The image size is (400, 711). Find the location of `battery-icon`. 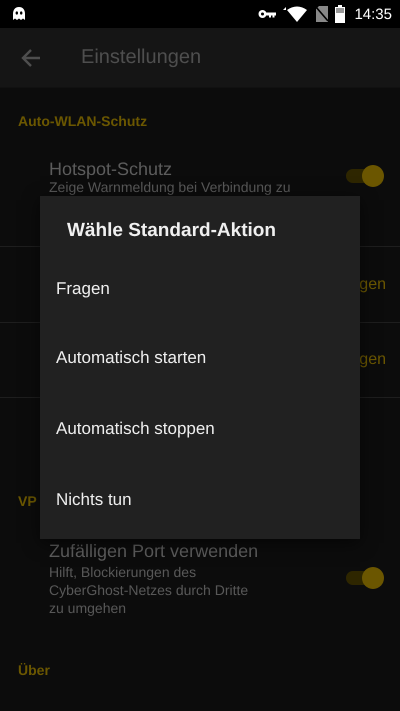

battery-icon is located at coordinates (340, 14).